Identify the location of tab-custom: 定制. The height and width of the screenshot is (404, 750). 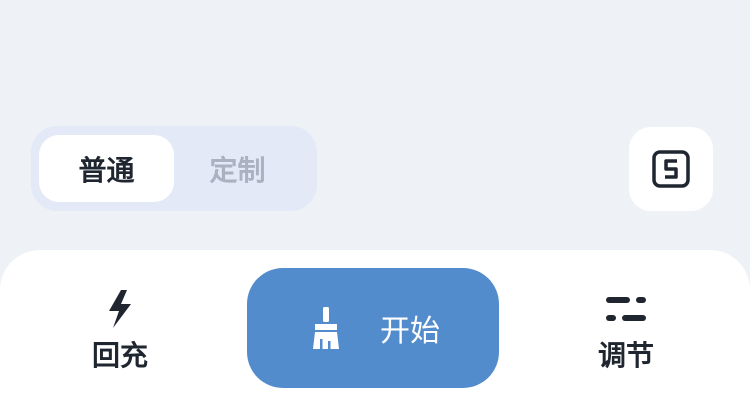
(237, 168).